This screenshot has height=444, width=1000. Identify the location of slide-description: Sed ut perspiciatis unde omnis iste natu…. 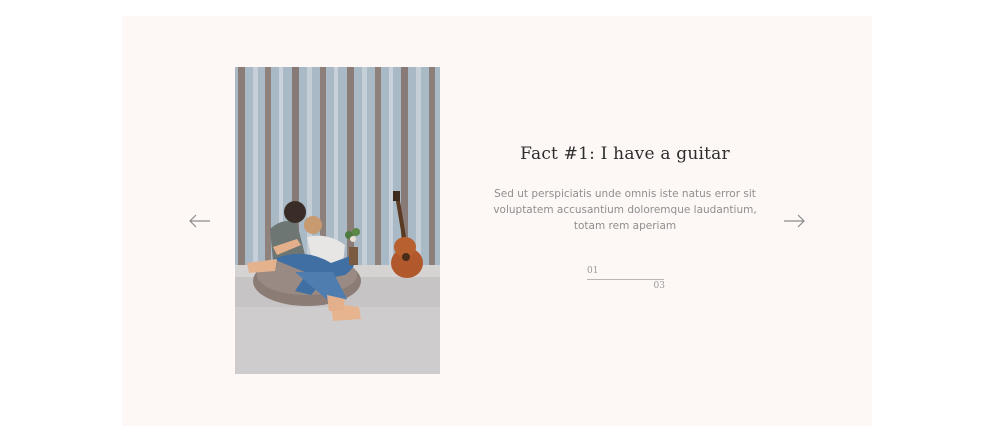
(625, 210).